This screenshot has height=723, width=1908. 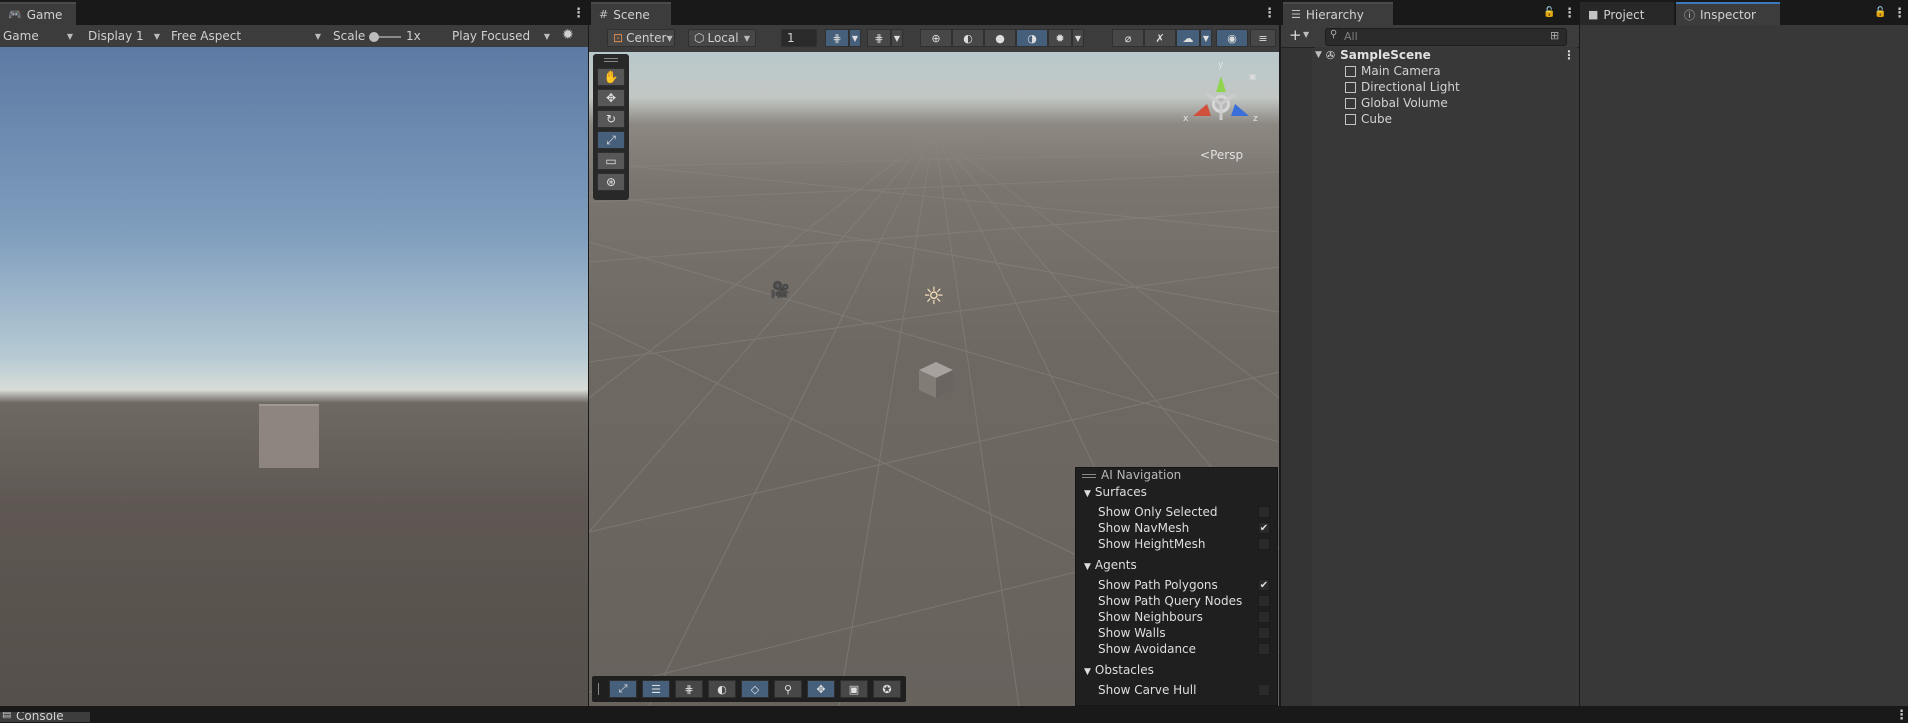 I want to click on section-surfaces: ▼ Surfaces, so click(x=1115, y=492).